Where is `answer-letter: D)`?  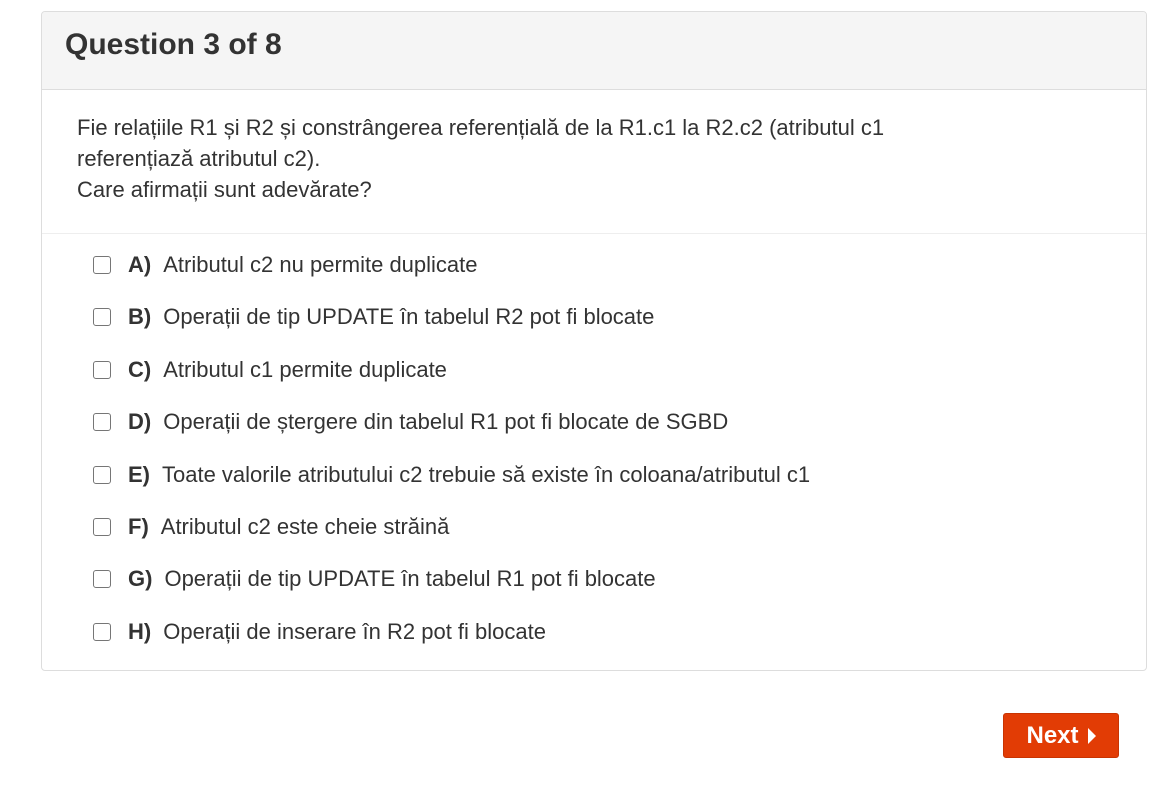 answer-letter: D) is located at coordinates (140, 421).